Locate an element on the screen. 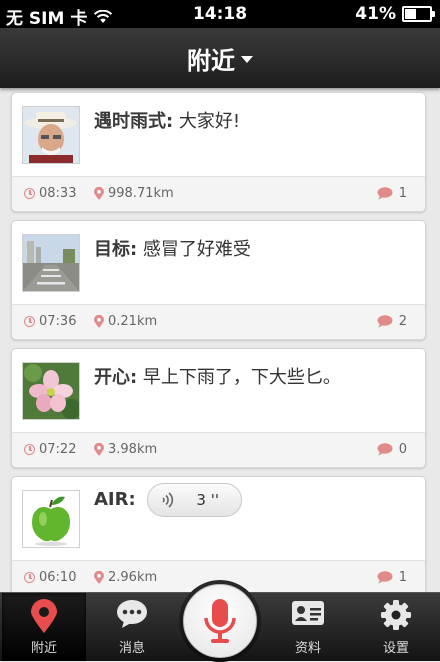 This screenshot has height=662, width=440. sender-name: AIR: is located at coordinates (115, 499).